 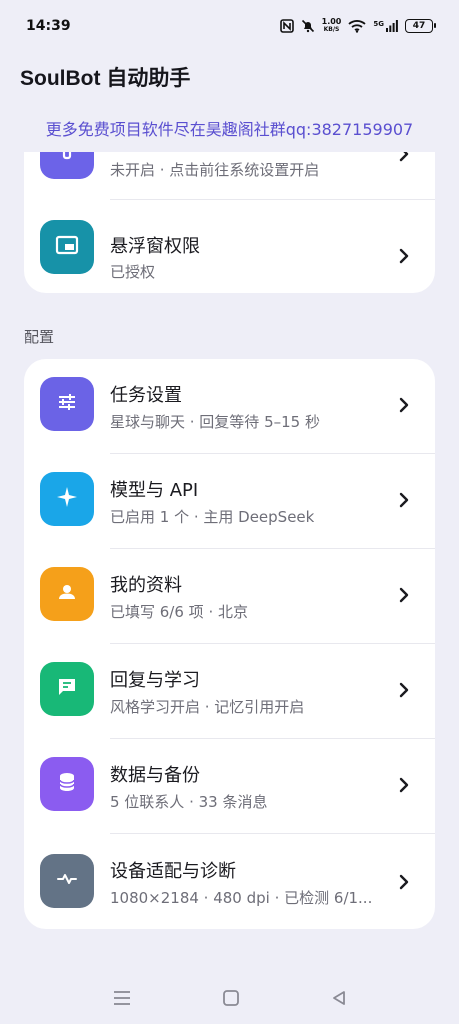 I want to click on task-settings-row: 任务设置 星球与聊天 · 回复等待 5–15 秒, so click(x=229, y=406).